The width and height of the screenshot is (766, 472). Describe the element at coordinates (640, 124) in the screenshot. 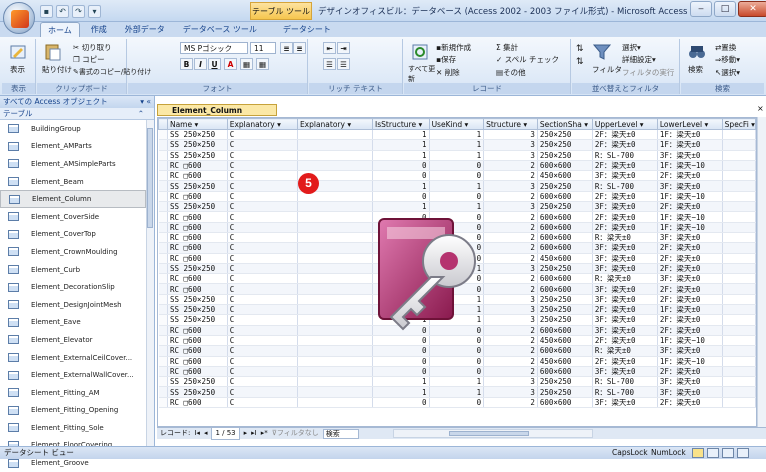

I see `column-dropdown-icon: ▾` at that location.